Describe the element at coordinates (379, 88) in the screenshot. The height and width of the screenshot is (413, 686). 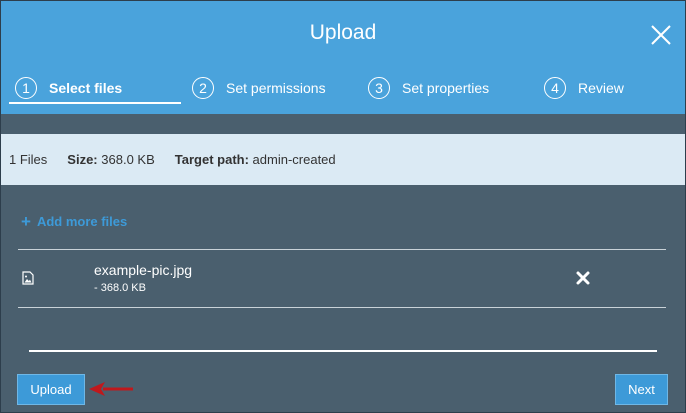
I see `step-number: 3` at that location.